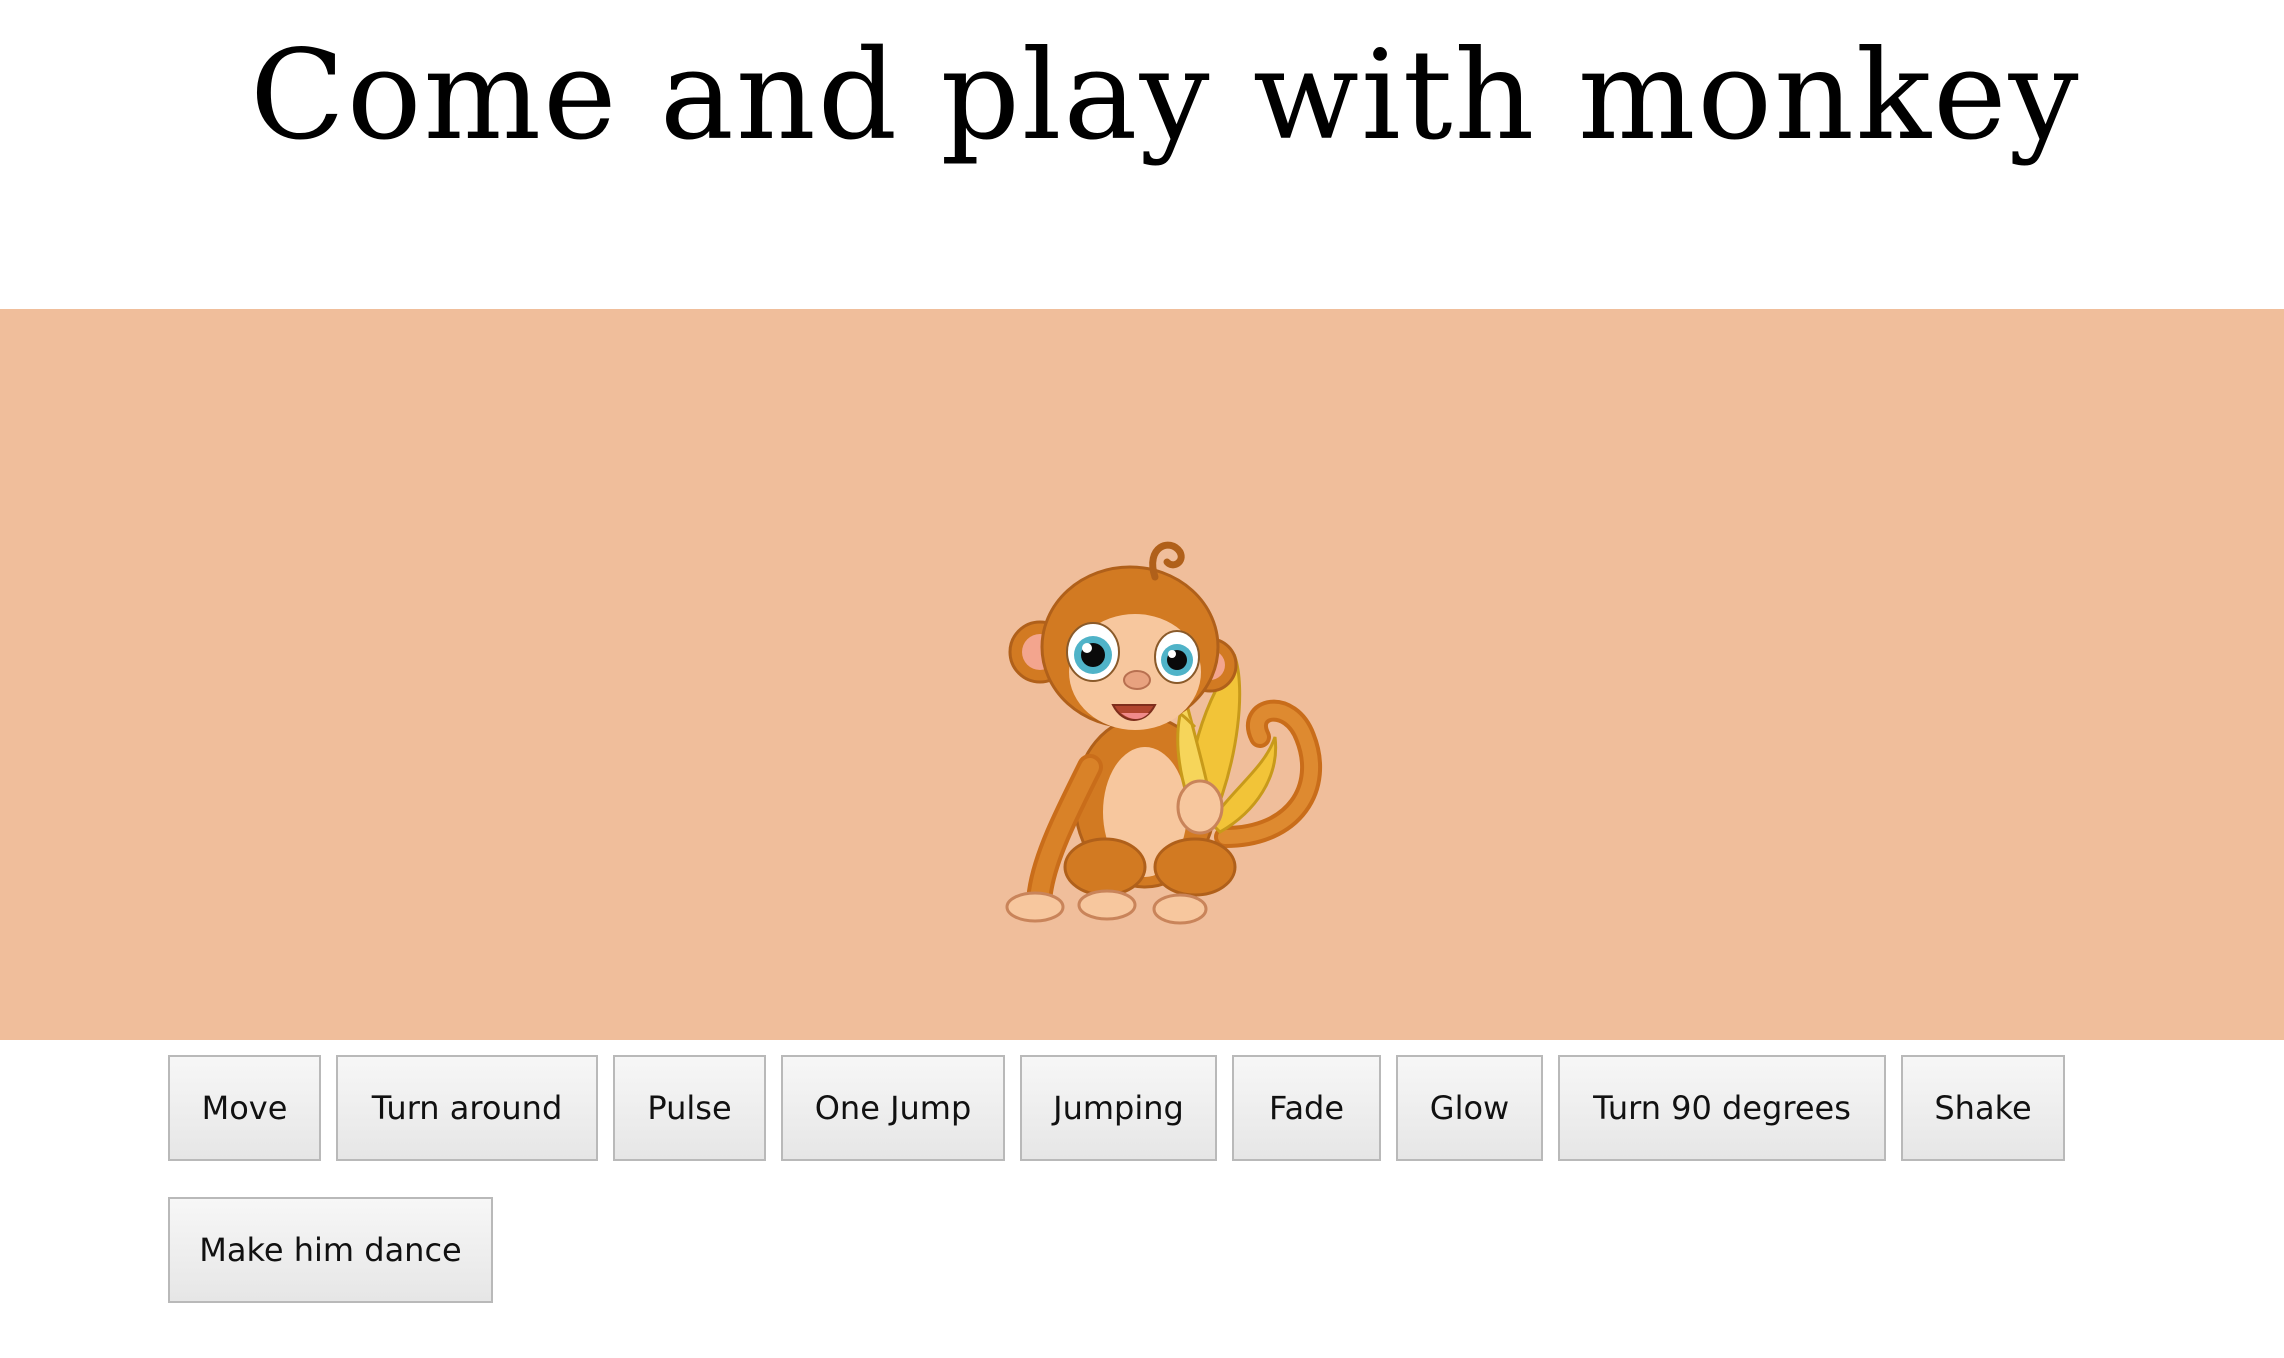 The height and width of the screenshot is (1358, 2284). Describe the element at coordinates (1165, 737) in the screenshot. I see `monkey-image` at that location.